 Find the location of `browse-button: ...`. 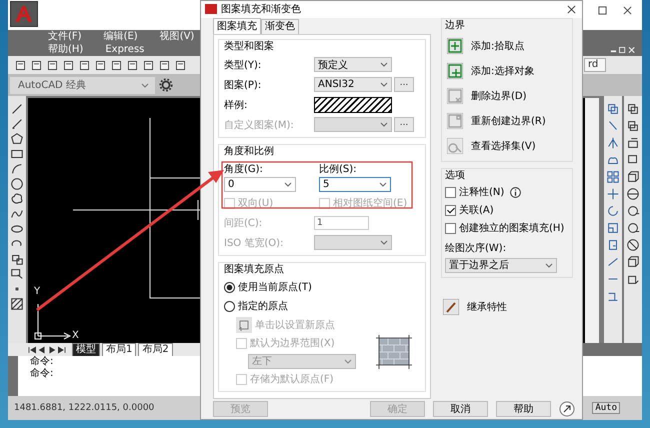

browse-button: ... is located at coordinates (404, 84).